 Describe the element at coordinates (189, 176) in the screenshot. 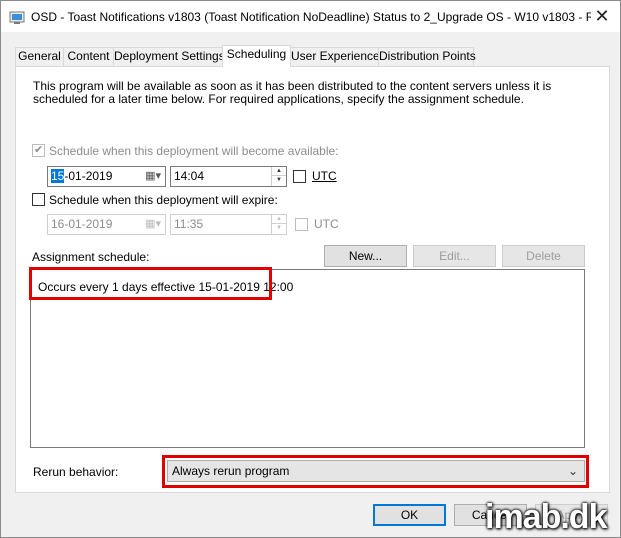

I see `available-time-value: 14:04` at that location.